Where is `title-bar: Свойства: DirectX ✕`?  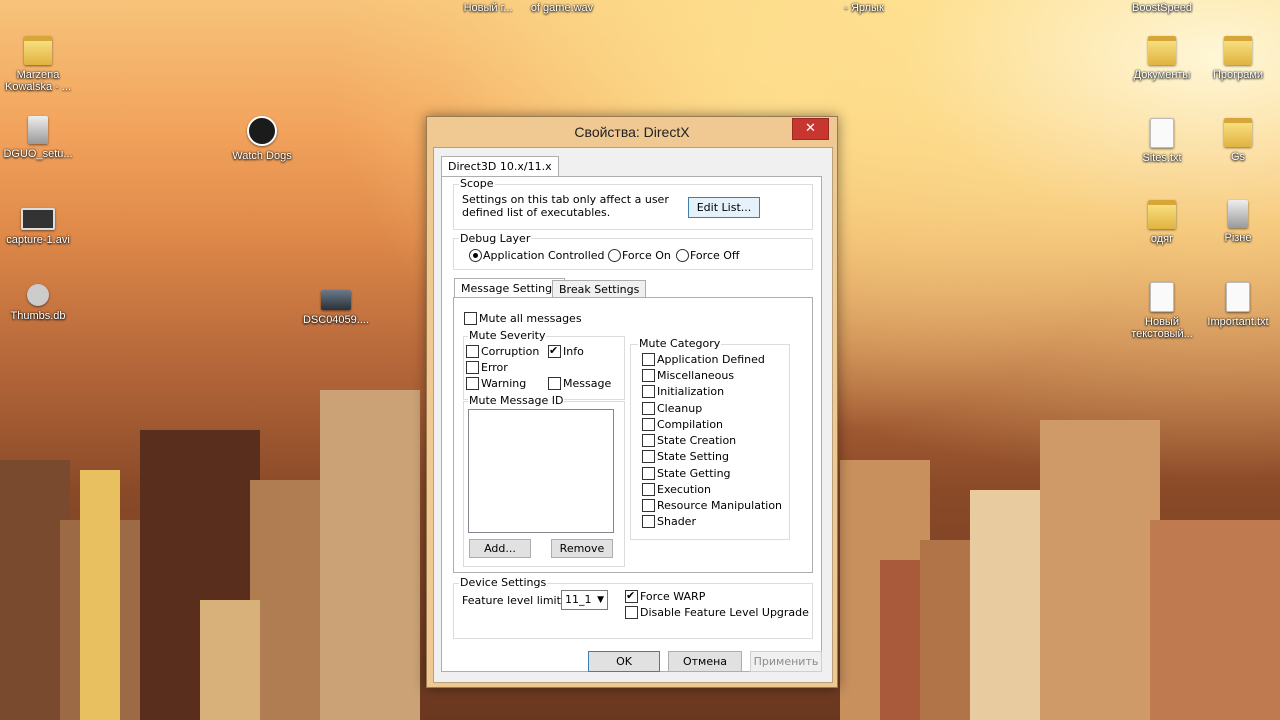
title-bar: Свойства: DirectX ✕ is located at coordinates (632, 132).